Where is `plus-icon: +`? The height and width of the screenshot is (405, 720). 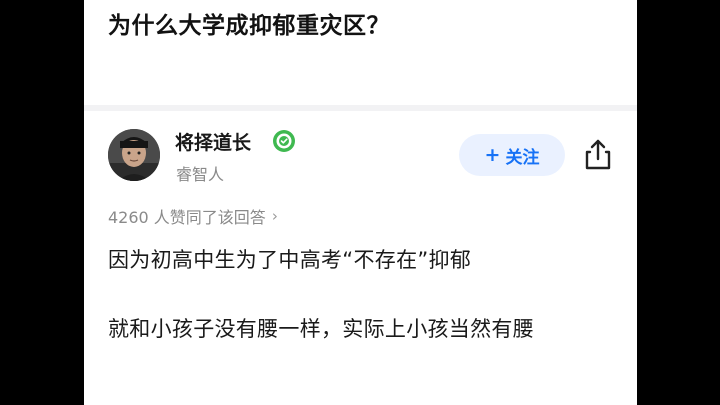 plus-icon: + is located at coordinates (492, 155).